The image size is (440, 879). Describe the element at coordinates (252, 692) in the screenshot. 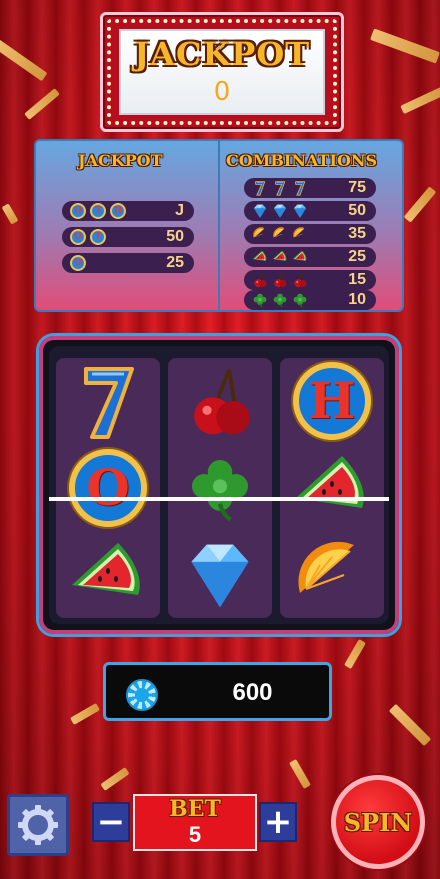

I see `balance-value: 600` at that location.